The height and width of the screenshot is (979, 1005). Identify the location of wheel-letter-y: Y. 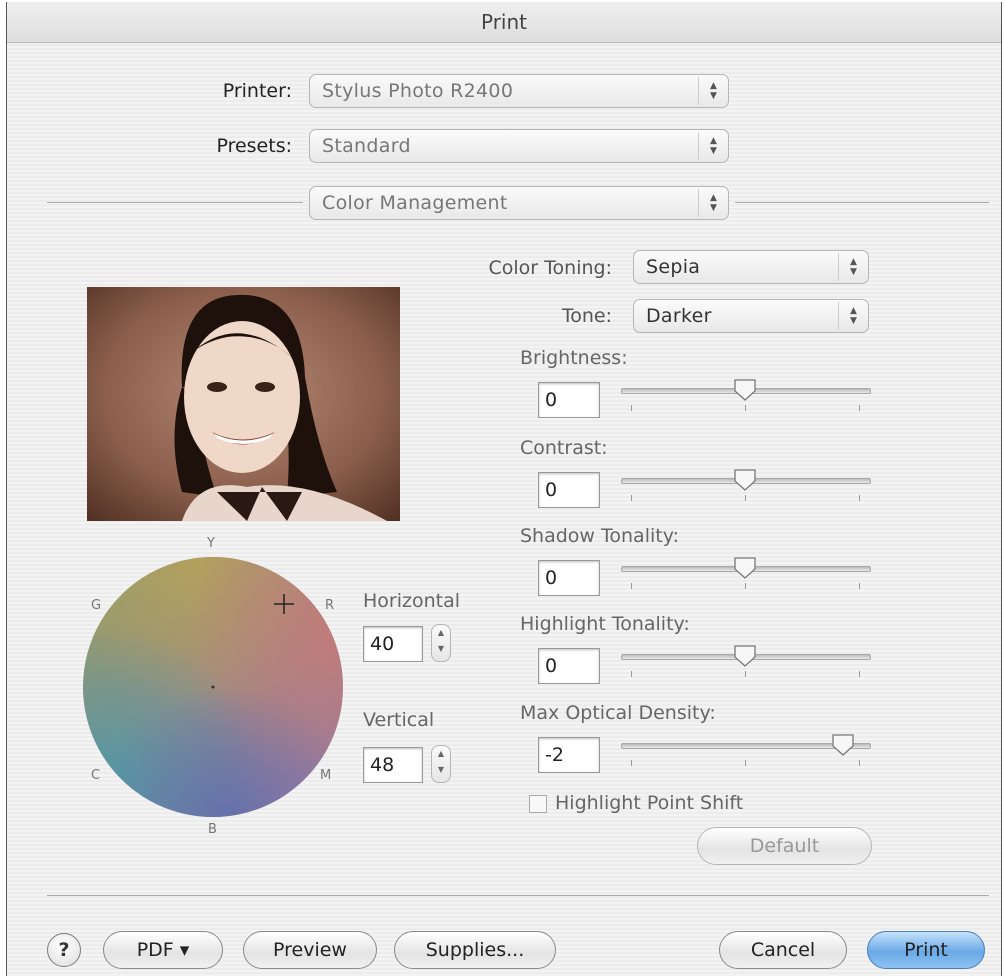
(211, 543).